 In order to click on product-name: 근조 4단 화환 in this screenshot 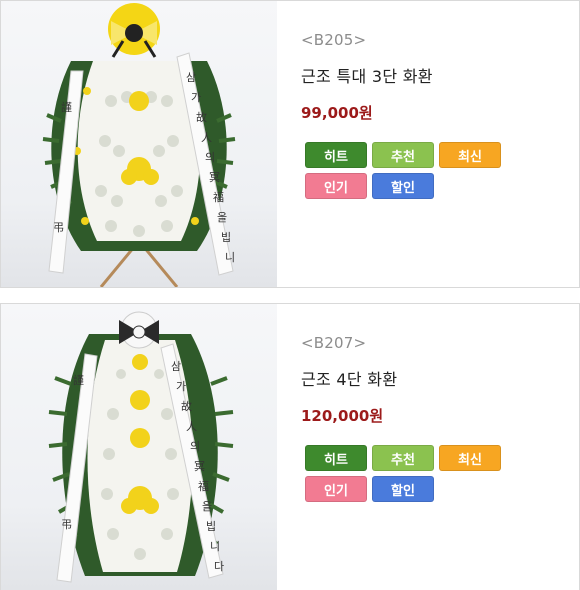, I will do `click(349, 378)`.